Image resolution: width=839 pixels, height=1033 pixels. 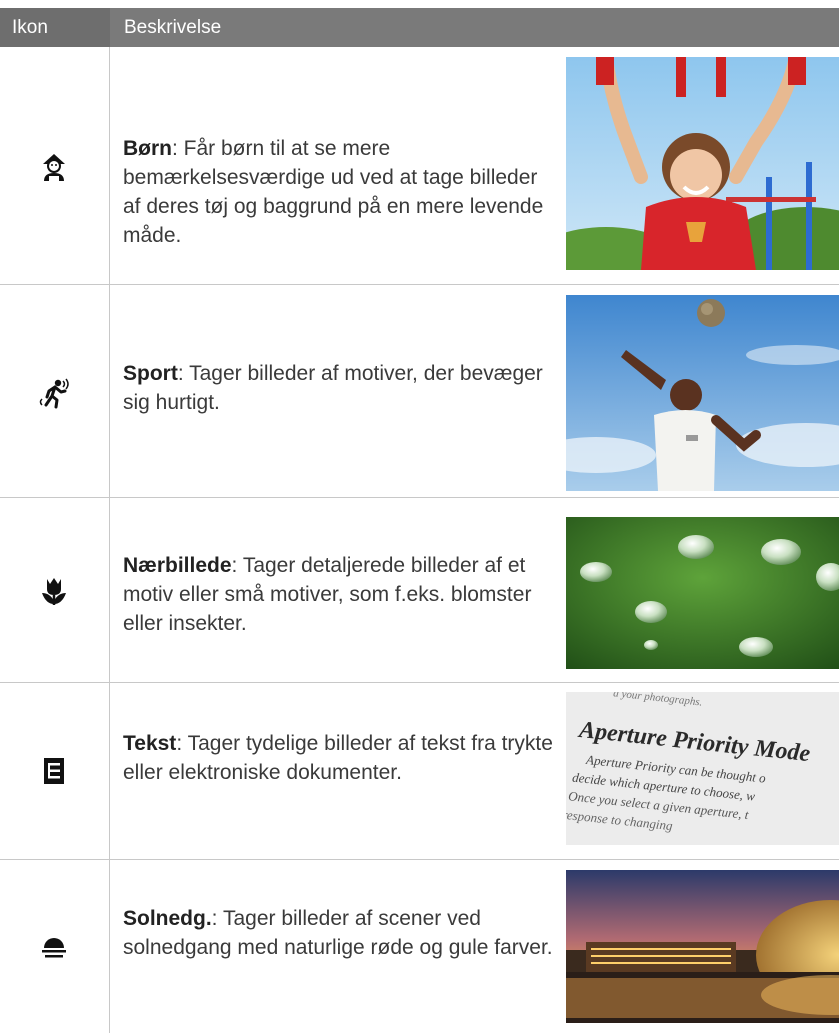 What do you see at coordinates (147, 148) in the screenshot?
I see `row-title: Børn` at bounding box center [147, 148].